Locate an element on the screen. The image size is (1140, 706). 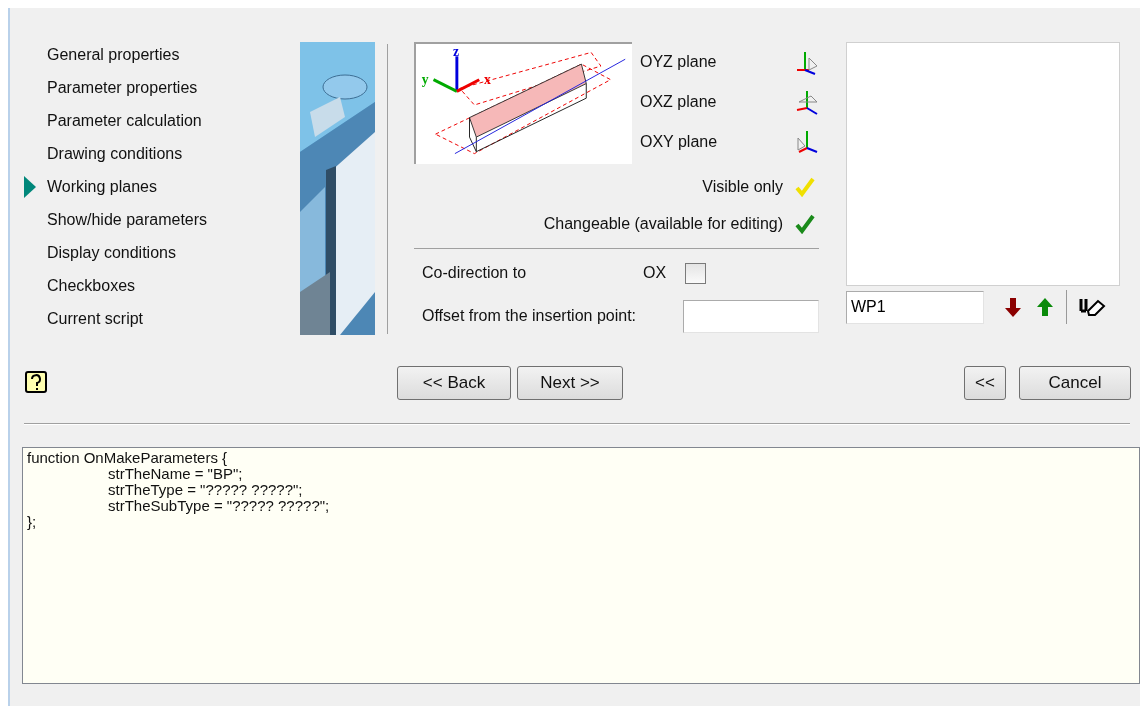
arrow-down-icon is located at coordinates (1013, 307).